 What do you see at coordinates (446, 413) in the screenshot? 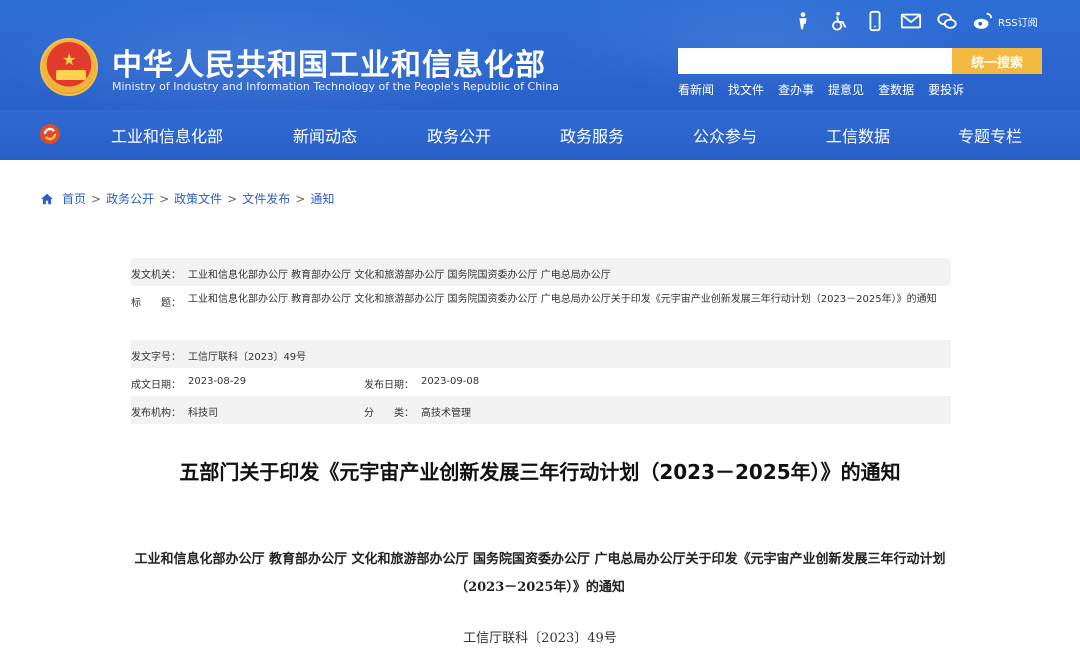
I see `category-value: 高技术管理` at bounding box center [446, 413].